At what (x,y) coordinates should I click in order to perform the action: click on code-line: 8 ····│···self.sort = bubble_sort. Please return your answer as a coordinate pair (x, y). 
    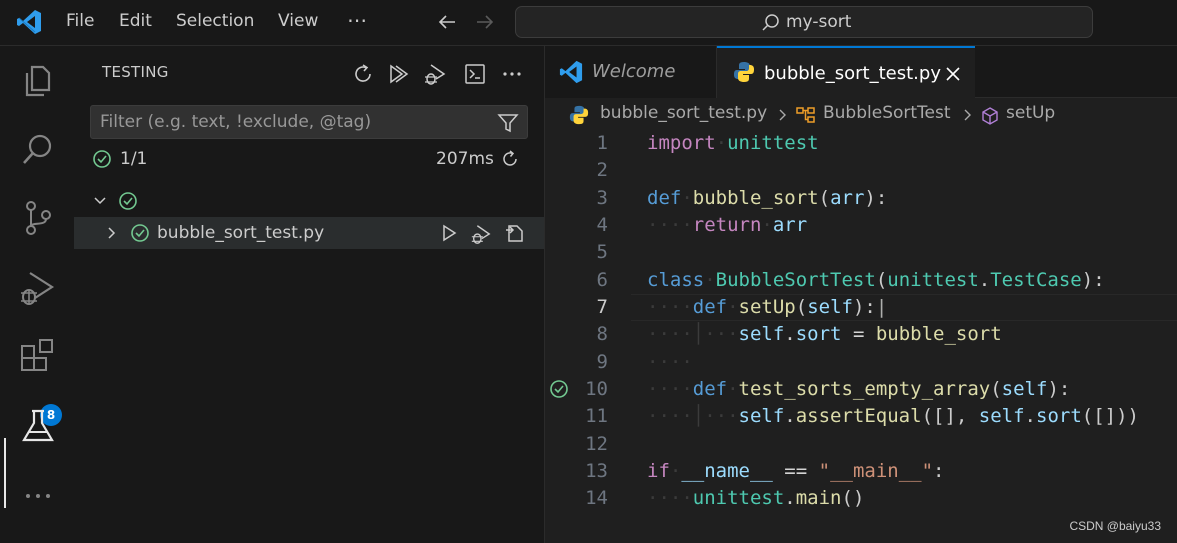
    Looking at the image, I should click on (861, 334).